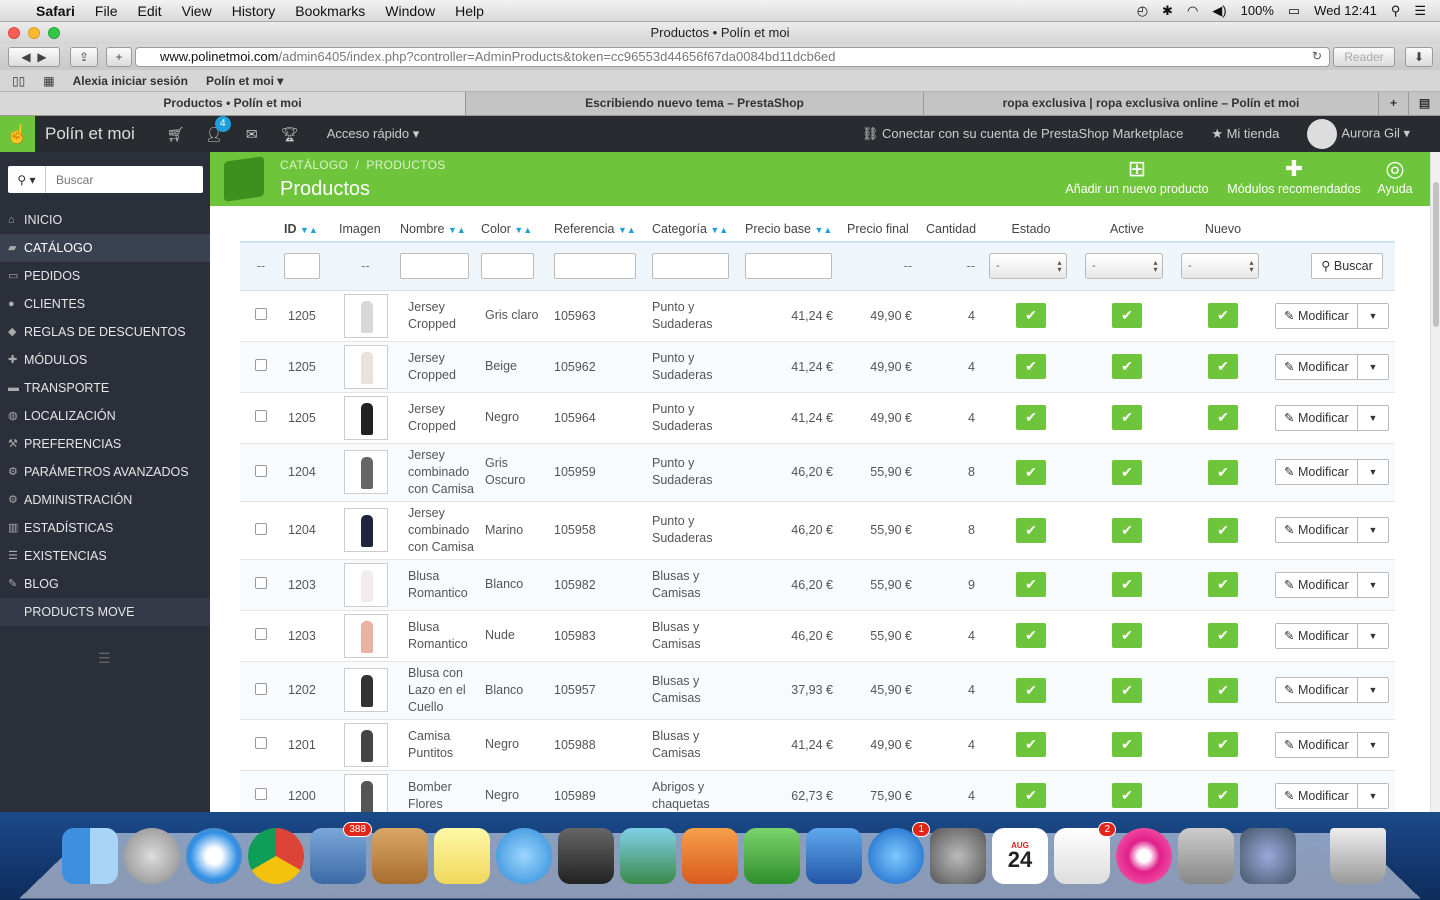  I want to click on scrollbar-thumb, so click(1436, 254).